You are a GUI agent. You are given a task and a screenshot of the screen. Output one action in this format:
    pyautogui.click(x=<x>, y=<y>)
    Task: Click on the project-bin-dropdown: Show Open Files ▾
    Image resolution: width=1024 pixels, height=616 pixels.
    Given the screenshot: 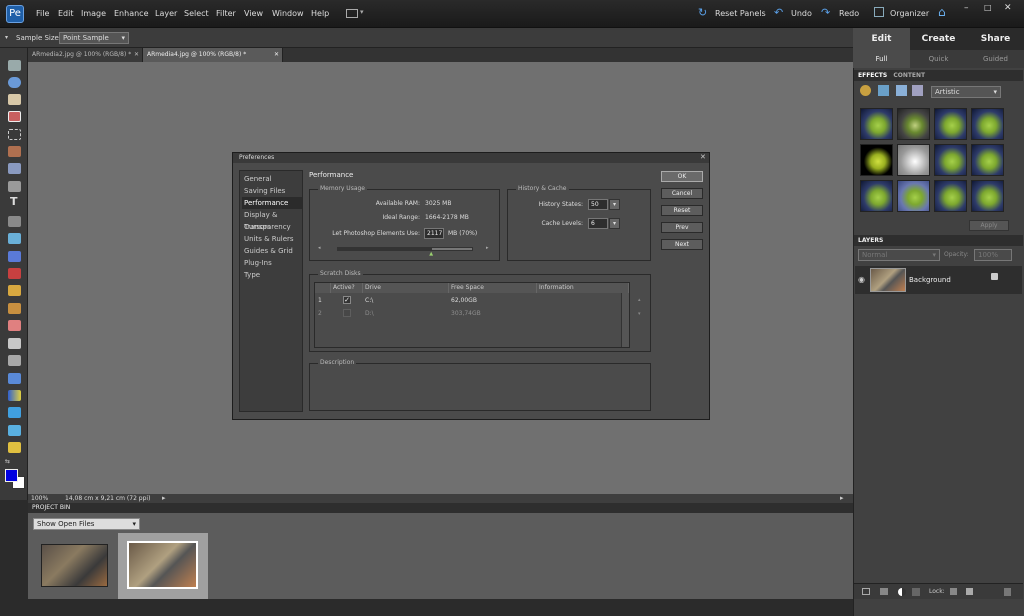 What is the action you would take?
    pyautogui.click(x=86, y=524)
    